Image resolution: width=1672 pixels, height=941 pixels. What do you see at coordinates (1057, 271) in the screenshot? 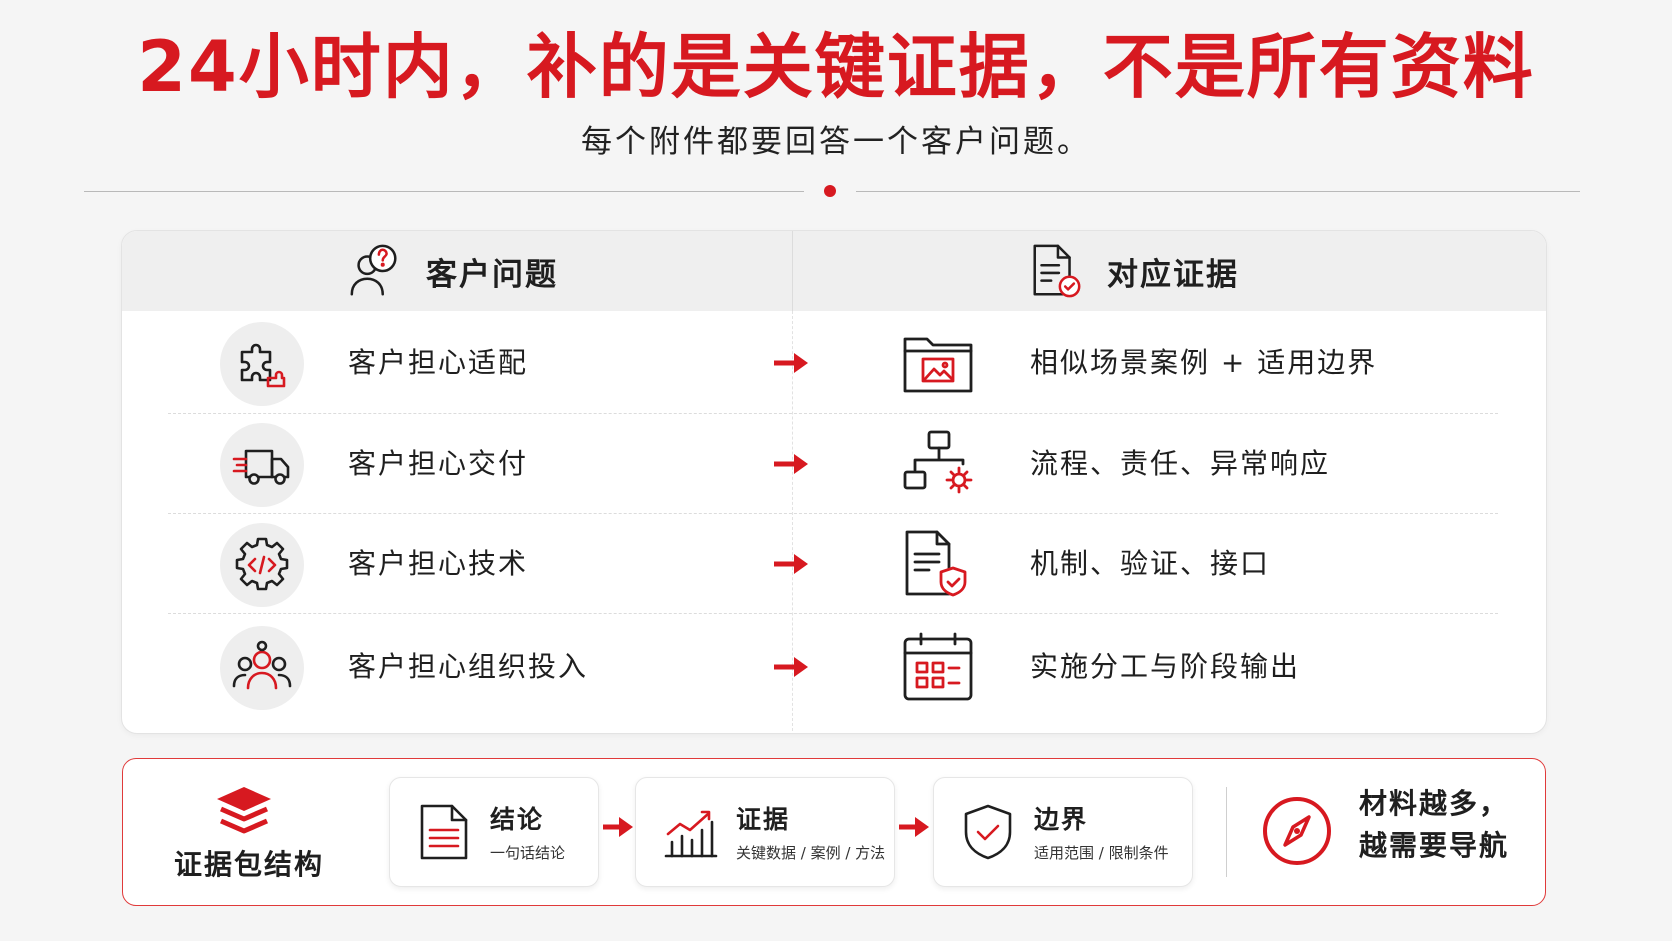
I see `document-check-icon` at bounding box center [1057, 271].